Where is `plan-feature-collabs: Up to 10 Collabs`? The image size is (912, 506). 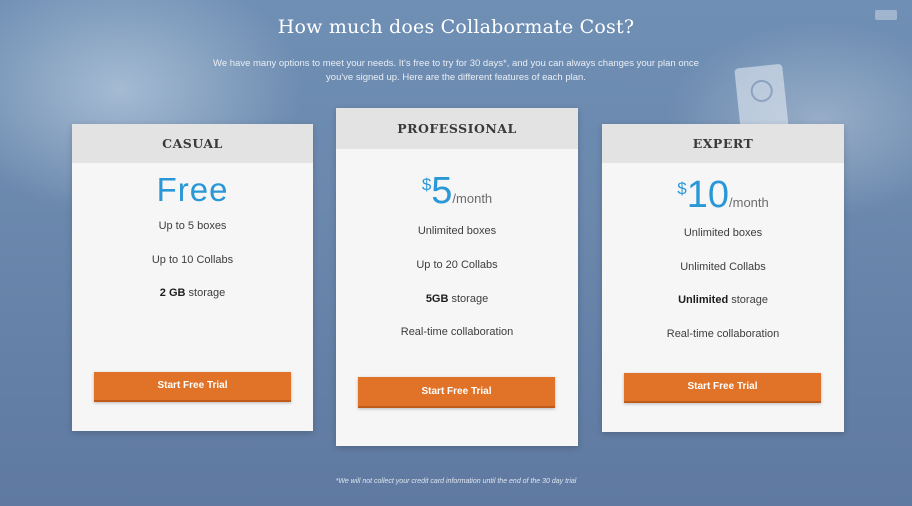 plan-feature-collabs: Up to 10 Collabs is located at coordinates (192, 260).